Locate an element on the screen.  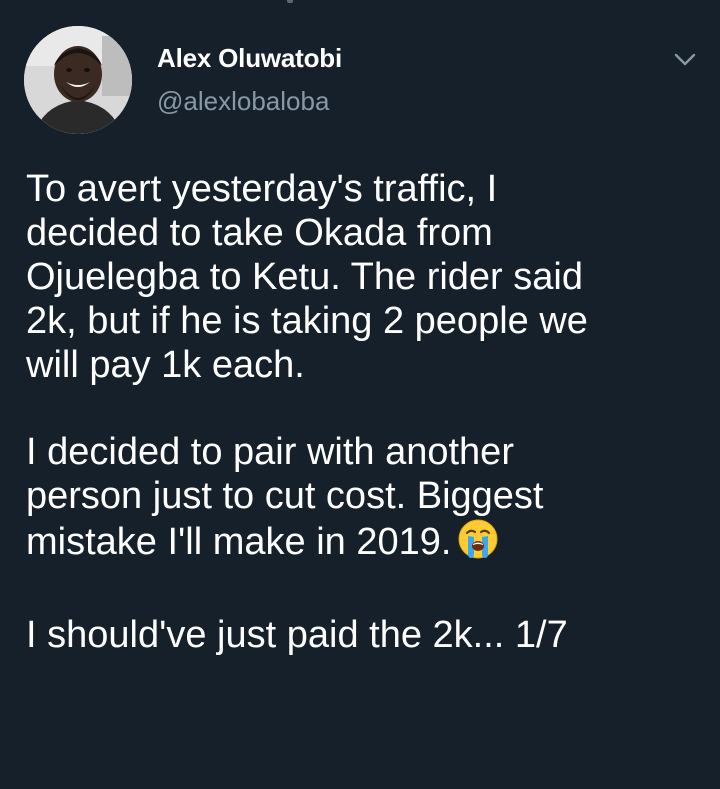
author-handle: @alexlobaloba is located at coordinates (243, 101).